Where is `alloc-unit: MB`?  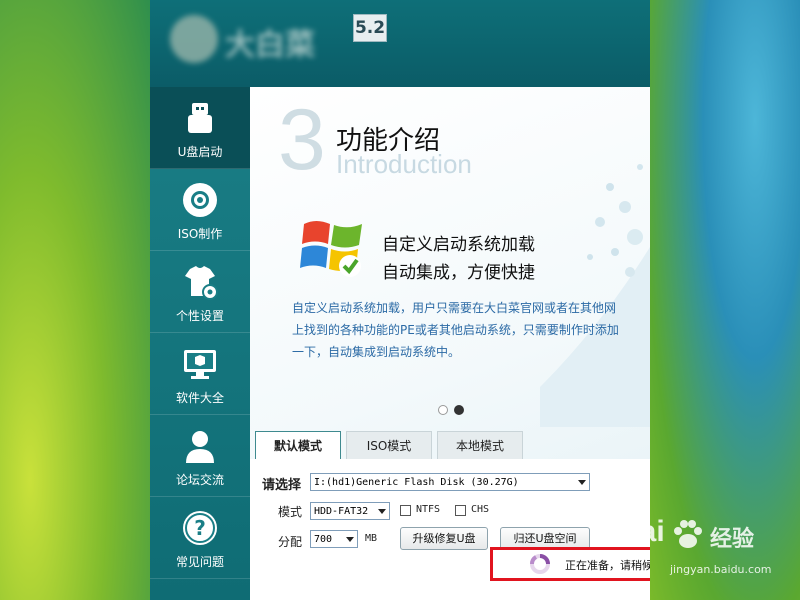 alloc-unit: MB is located at coordinates (371, 538).